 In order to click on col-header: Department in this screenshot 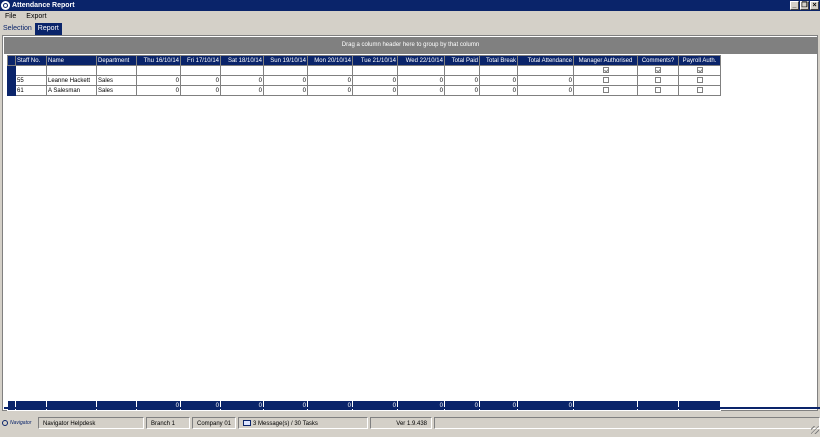, I will do `click(116, 60)`.